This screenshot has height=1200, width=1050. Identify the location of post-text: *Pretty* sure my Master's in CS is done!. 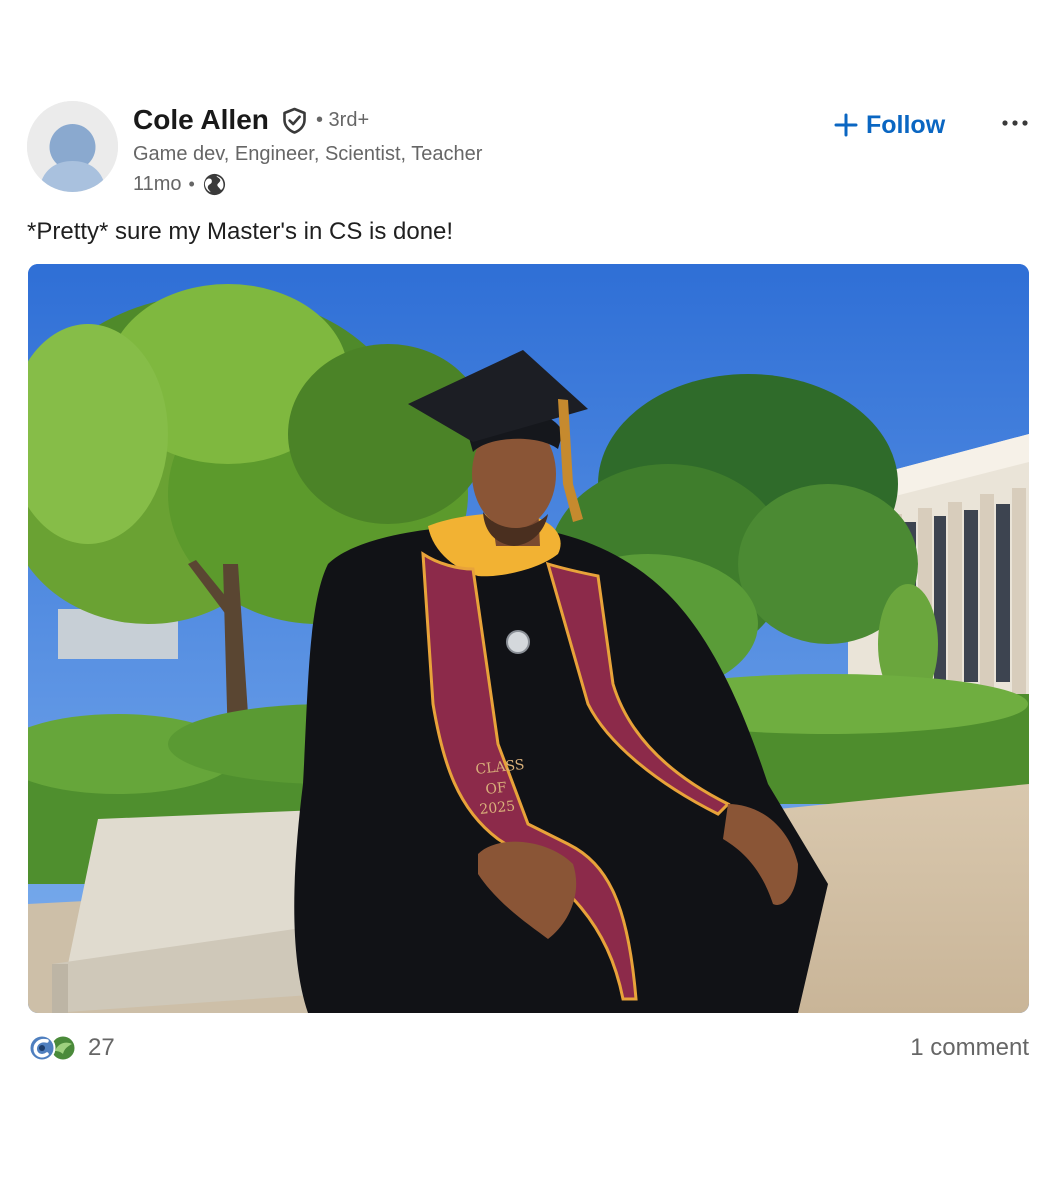
(240, 231).